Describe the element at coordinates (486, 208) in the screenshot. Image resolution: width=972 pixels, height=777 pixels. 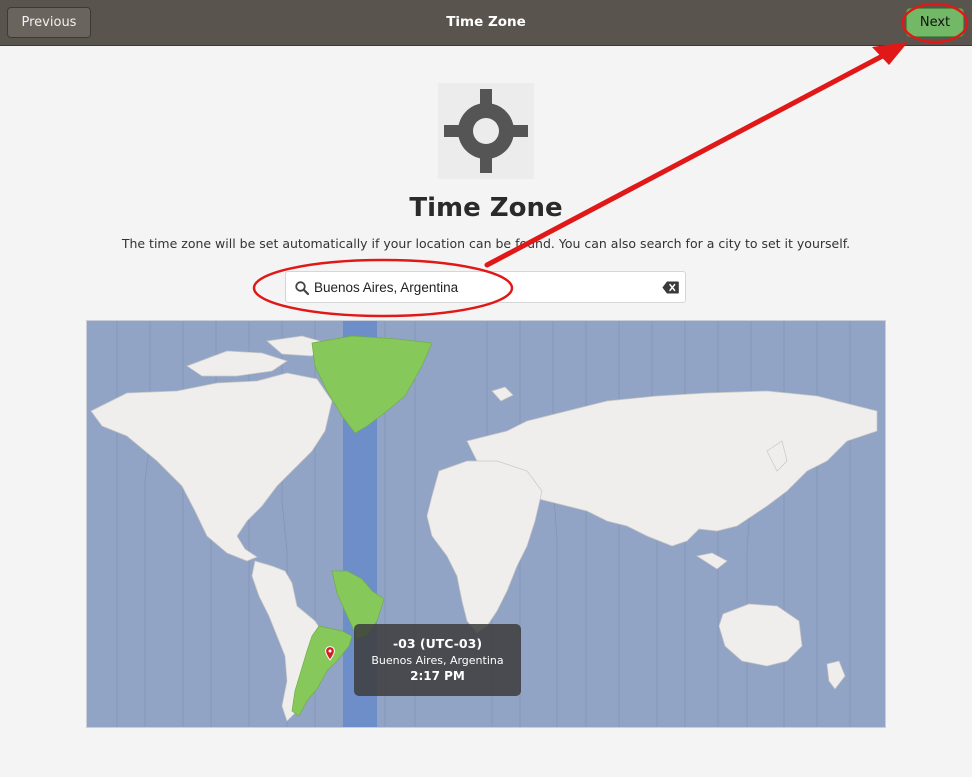
I see `page-title: Time Zone` at that location.